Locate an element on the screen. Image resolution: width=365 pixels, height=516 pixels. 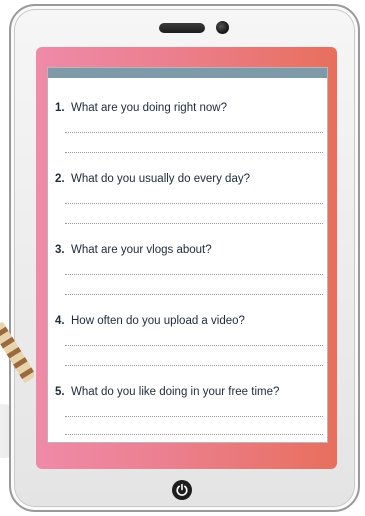
worksheet-header-bar is located at coordinates (187, 73).